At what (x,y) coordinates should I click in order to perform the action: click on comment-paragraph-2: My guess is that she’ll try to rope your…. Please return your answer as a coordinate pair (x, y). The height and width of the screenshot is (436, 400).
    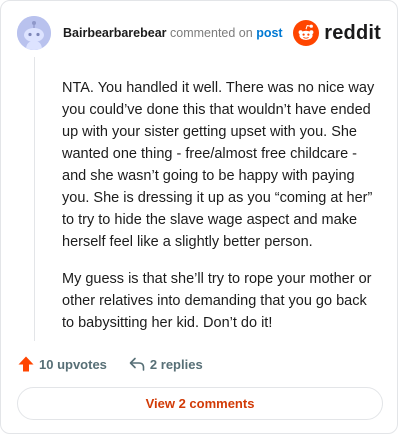
    Looking at the image, I should click on (217, 301).